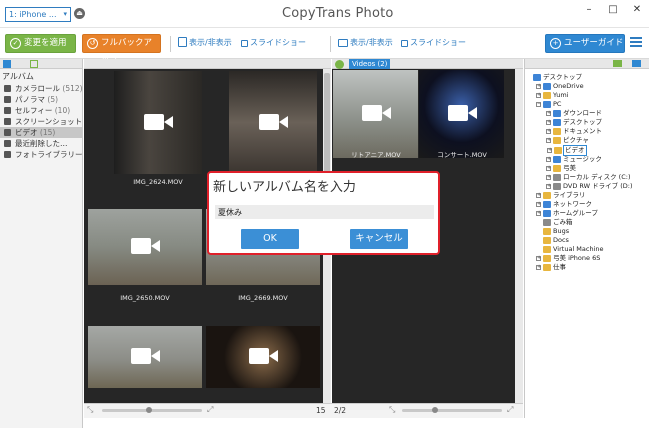  What do you see at coordinates (538, 104) in the screenshot?
I see `expander-icon: −` at bounding box center [538, 104].